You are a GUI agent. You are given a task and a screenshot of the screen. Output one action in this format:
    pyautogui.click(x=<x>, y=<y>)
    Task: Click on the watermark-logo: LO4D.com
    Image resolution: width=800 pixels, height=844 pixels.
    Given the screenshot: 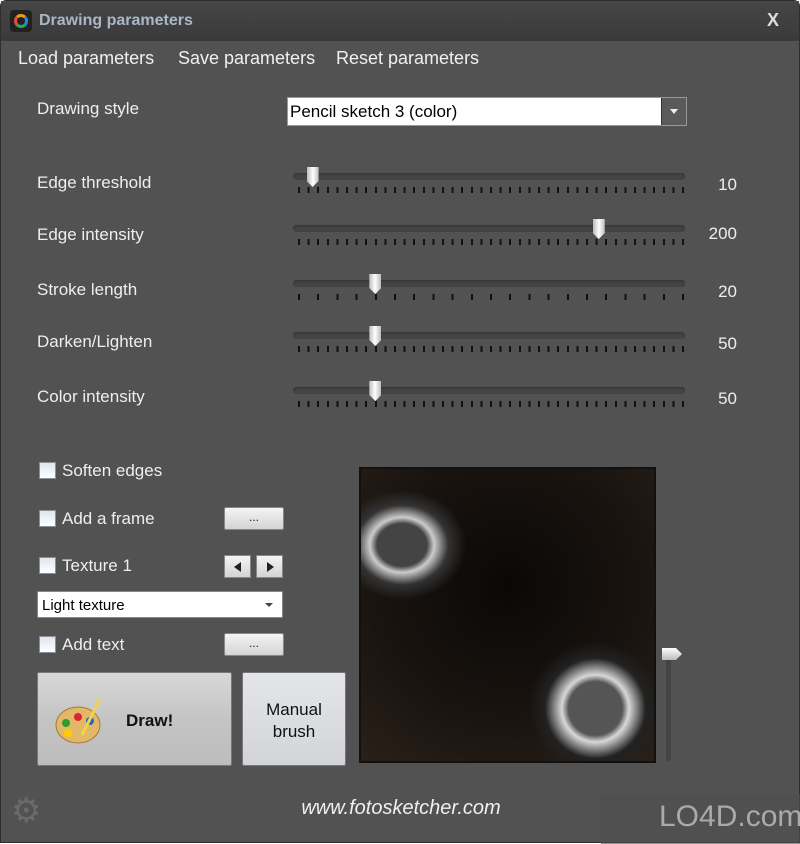 What is the action you would take?
    pyautogui.click(x=700, y=819)
    